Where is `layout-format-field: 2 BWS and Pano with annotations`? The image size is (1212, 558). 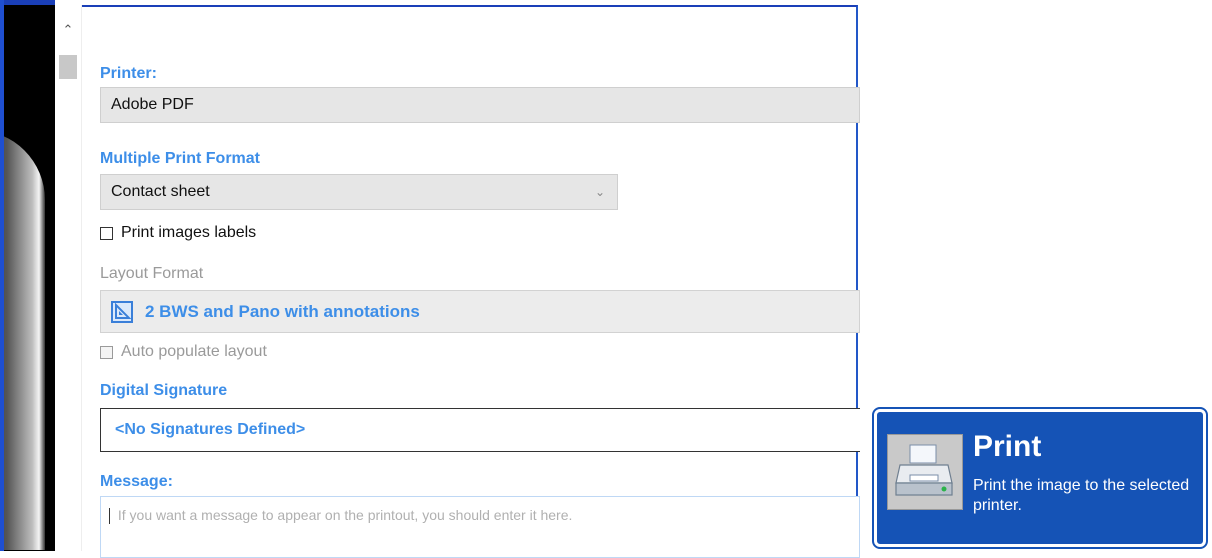
layout-format-field: 2 BWS and Pano with annotations is located at coordinates (480, 311).